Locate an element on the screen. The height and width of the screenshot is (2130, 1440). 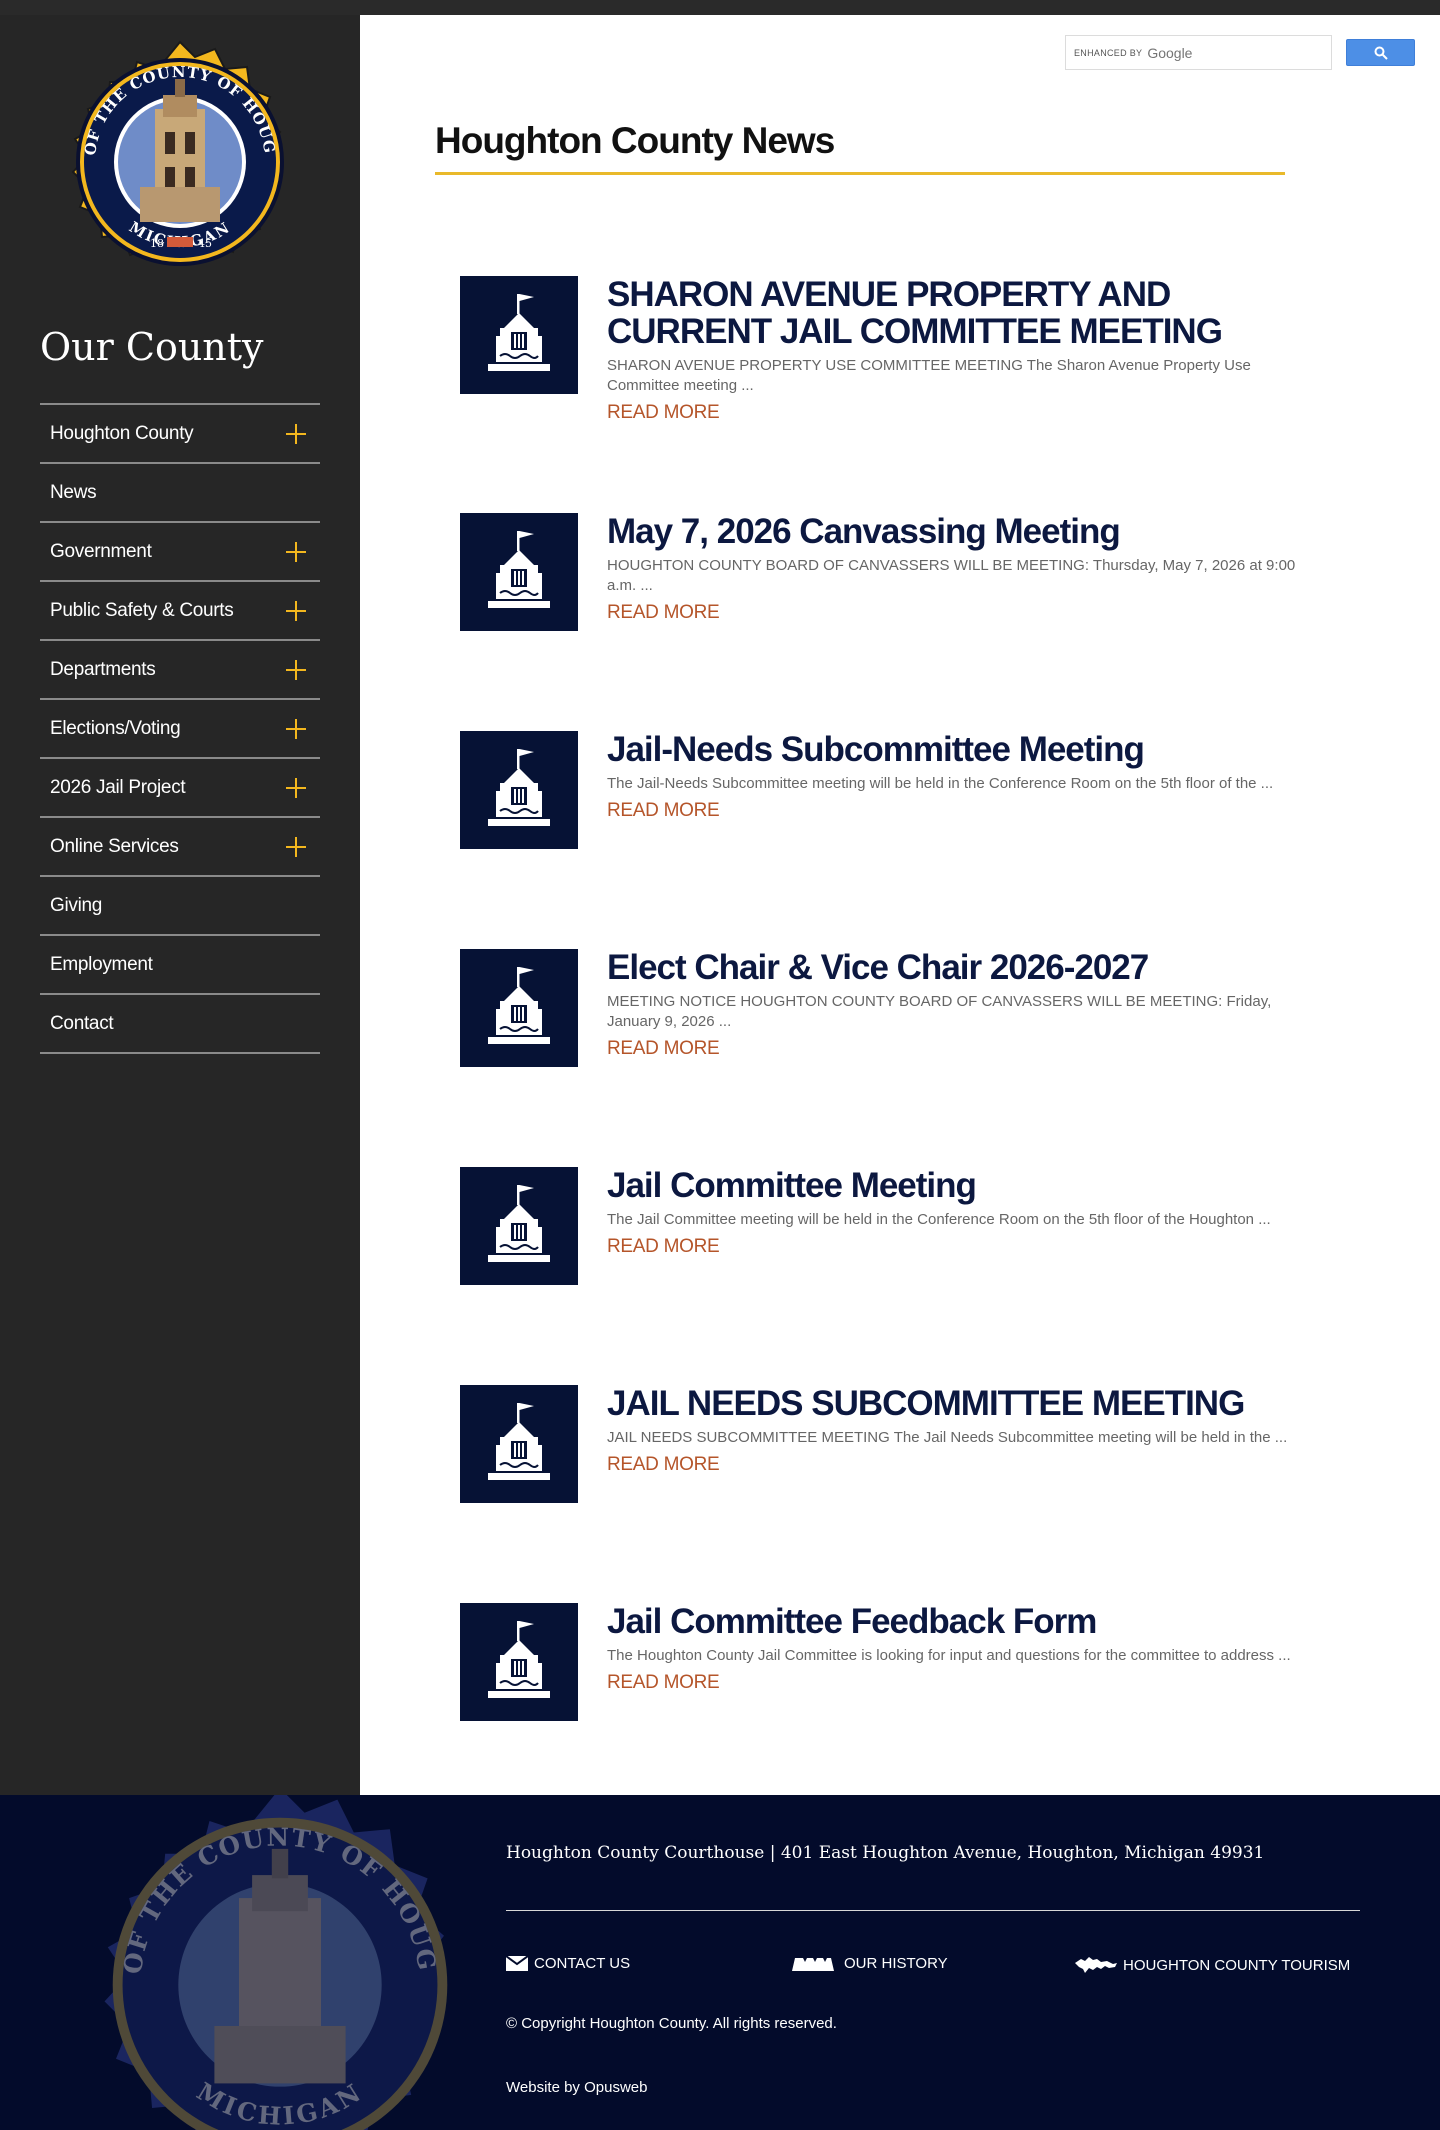
top-bar is located at coordinates (720, 7).